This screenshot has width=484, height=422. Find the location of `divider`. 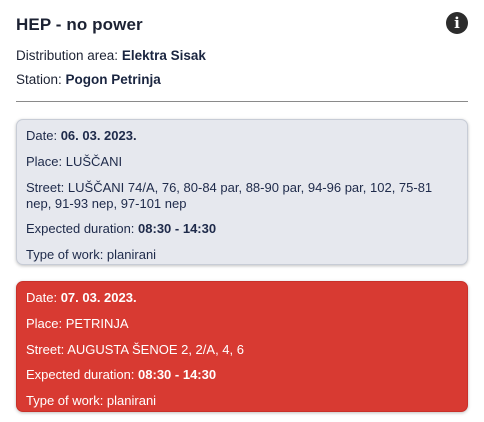

divider is located at coordinates (242, 101).